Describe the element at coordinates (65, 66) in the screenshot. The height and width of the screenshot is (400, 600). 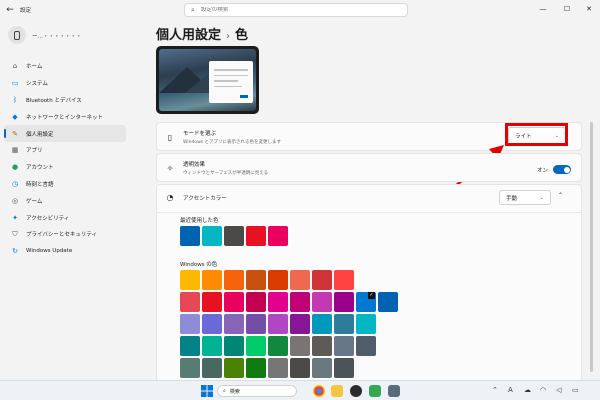
I see `sidebar-item: ⌂ ホーム` at that location.